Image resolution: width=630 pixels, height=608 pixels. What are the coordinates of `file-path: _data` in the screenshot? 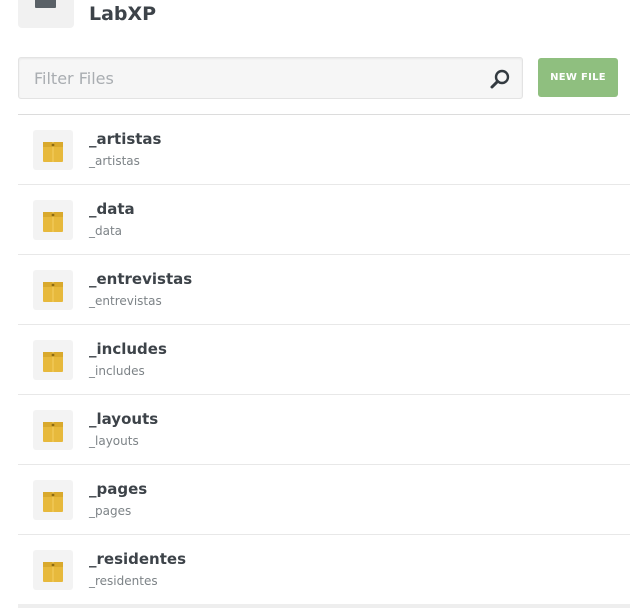 It's located at (106, 231).